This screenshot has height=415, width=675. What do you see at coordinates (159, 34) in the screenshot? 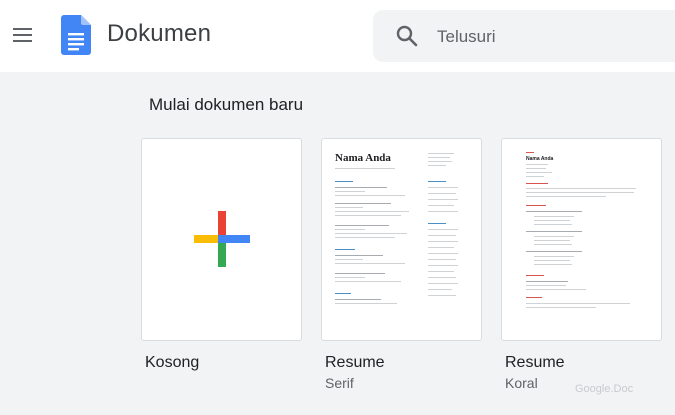
I see `app-title: Dokumen` at bounding box center [159, 34].